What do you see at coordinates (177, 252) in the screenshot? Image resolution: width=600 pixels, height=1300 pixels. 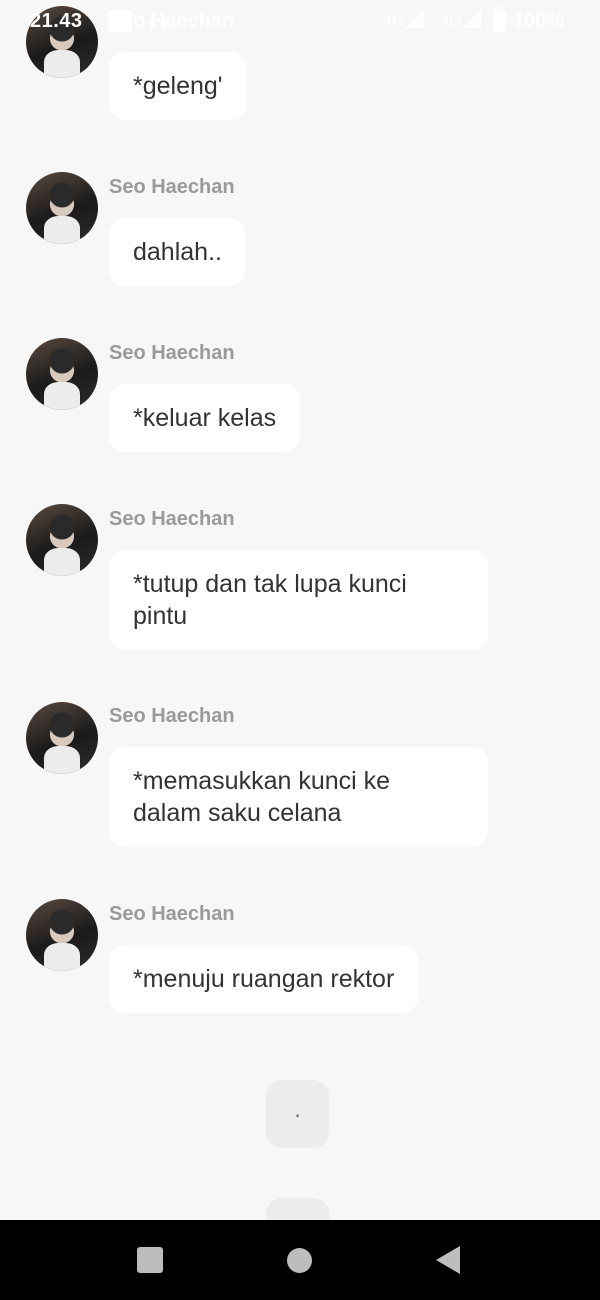 I see `message-bubble: dahlah..` at bounding box center [177, 252].